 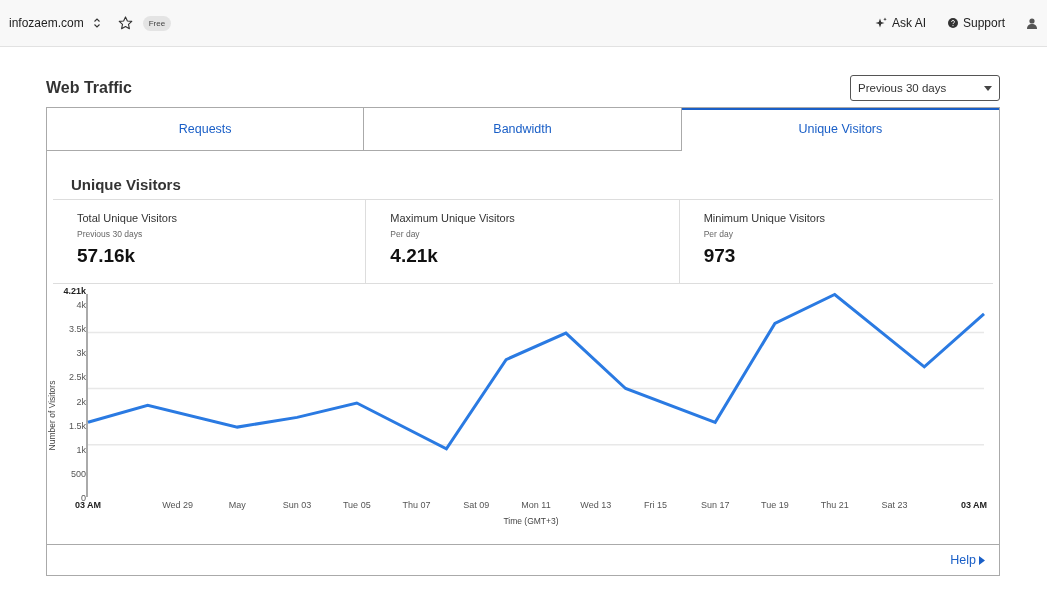 I want to click on tab: Requests, so click(x=206, y=129).